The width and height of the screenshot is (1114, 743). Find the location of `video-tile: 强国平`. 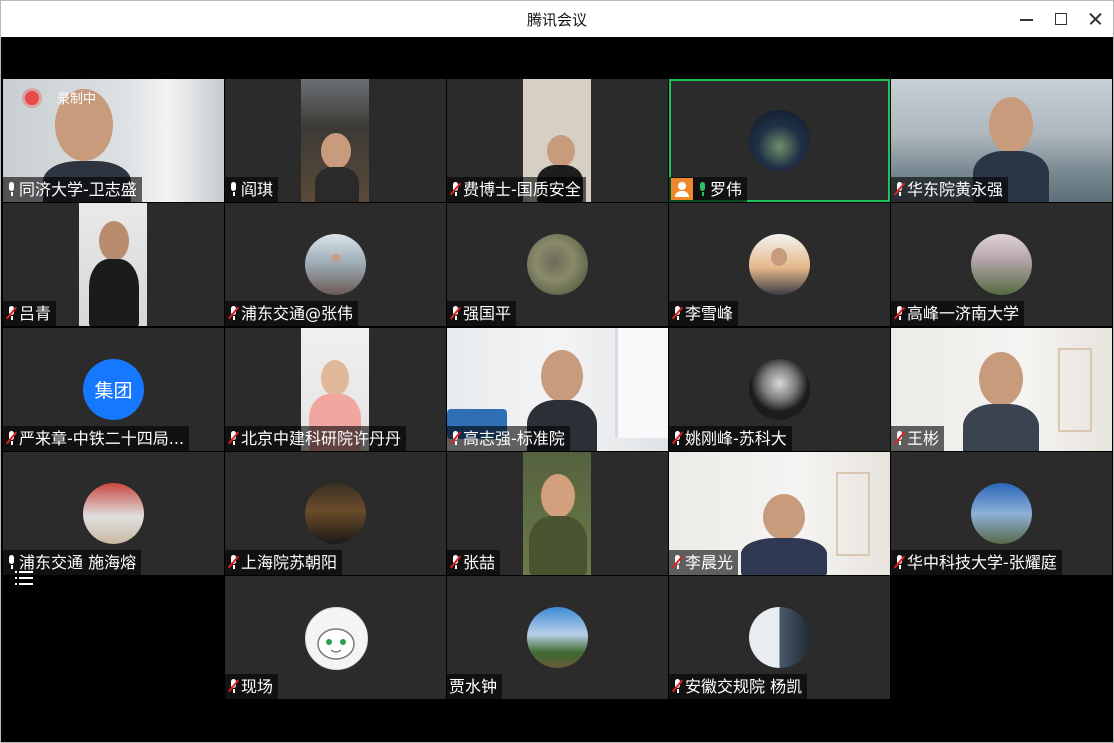

video-tile: 强国平 is located at coordinates (557, 264).